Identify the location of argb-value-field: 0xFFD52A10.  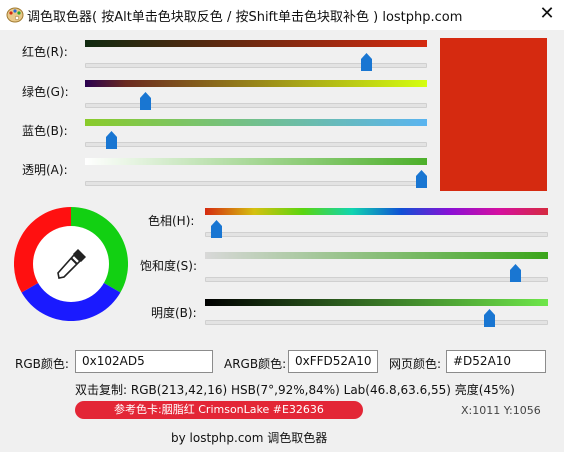
(333, 361).